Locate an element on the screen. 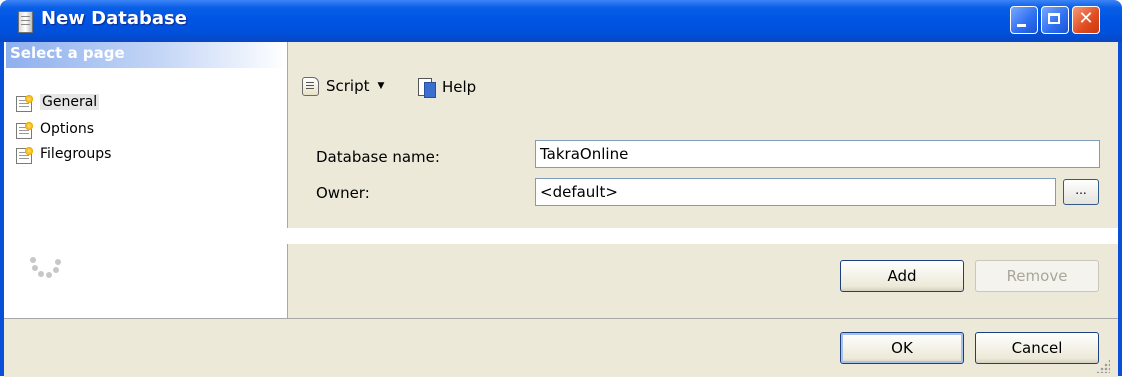  add-button: Add is located at coordinates (902, 276).